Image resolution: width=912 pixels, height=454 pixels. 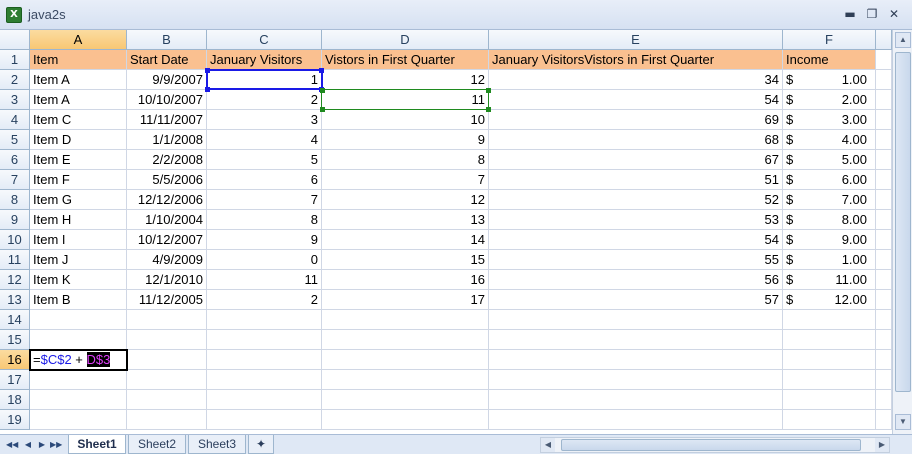 What do you see at coordinates (167, 220) in the screenshot?
I see `cell-b9: 1/10/2004` at bounding box center [167, 220].